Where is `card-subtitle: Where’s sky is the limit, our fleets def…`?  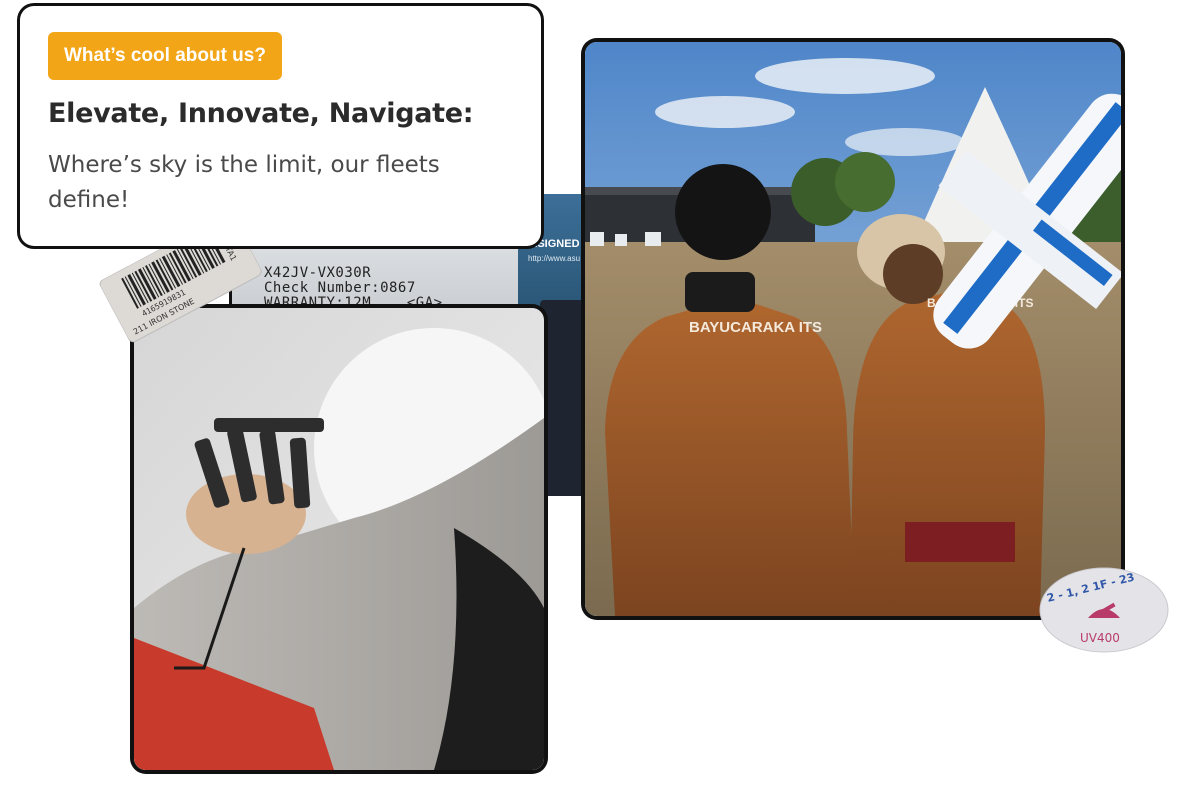 card-subtitle: Where’s sky is the limit, our fleets def… is located at coordinates (244, 182).